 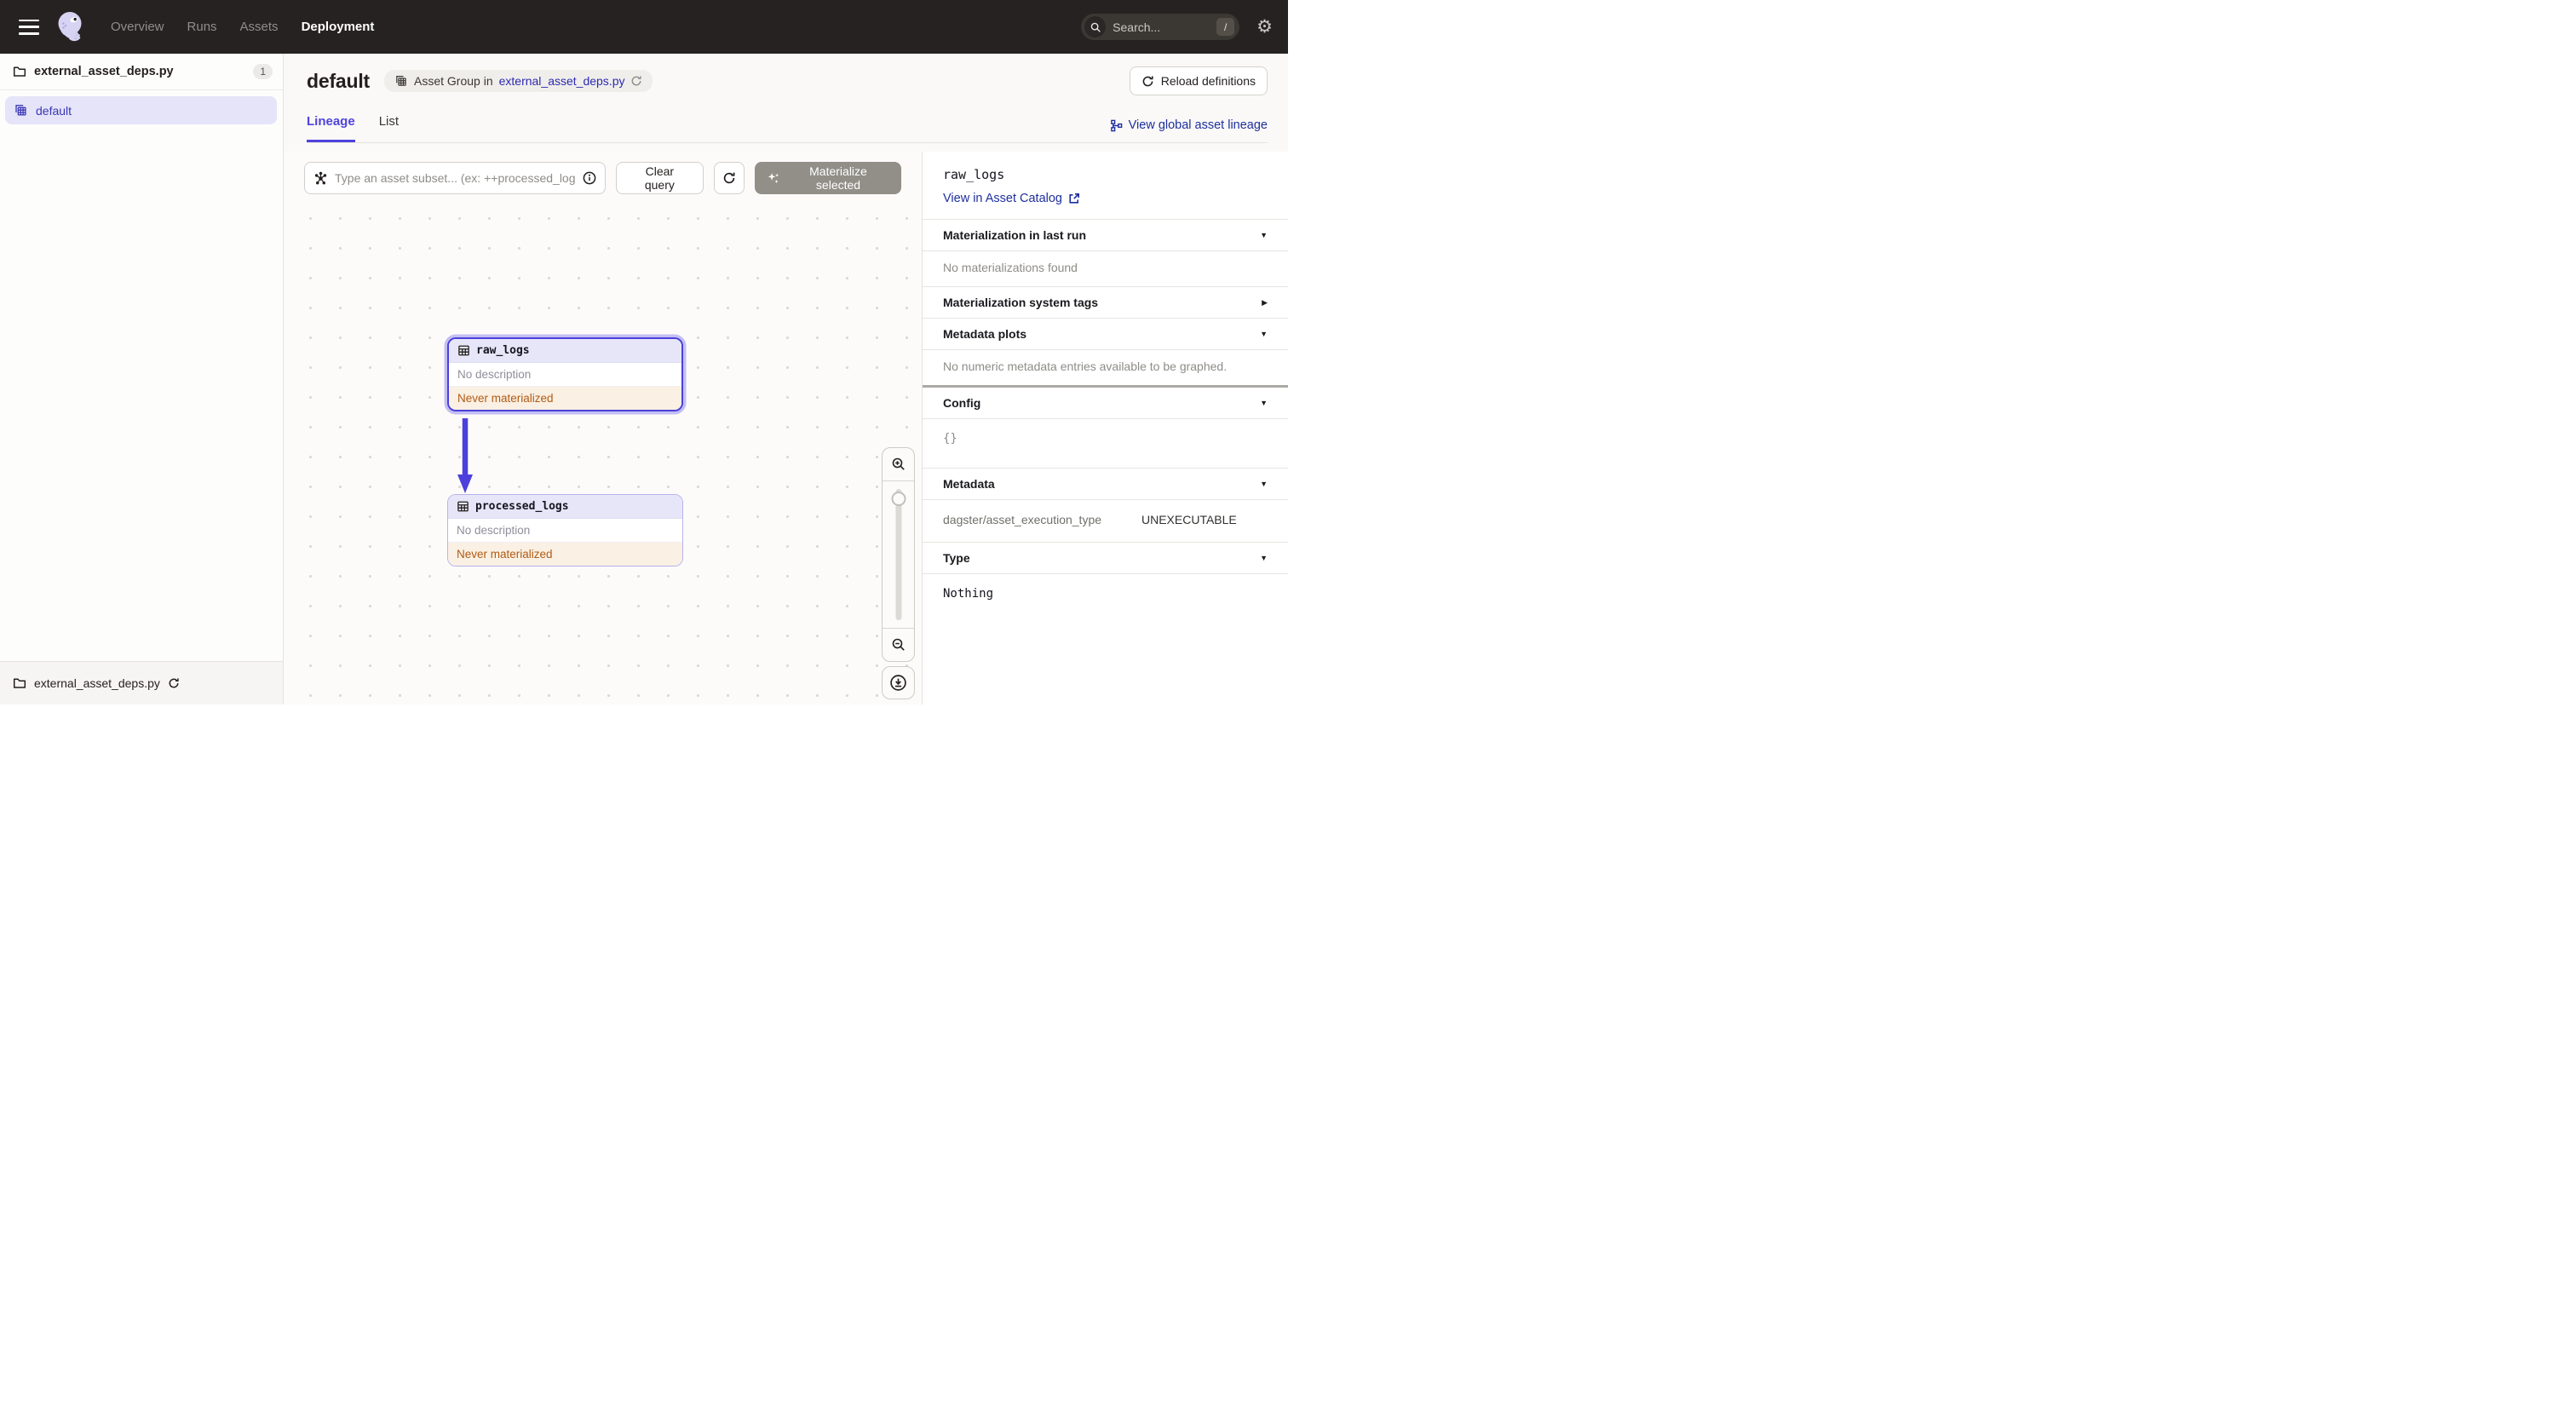 I want to click on section-metadata: Metadata ▼, so click(x=1105, y=483).